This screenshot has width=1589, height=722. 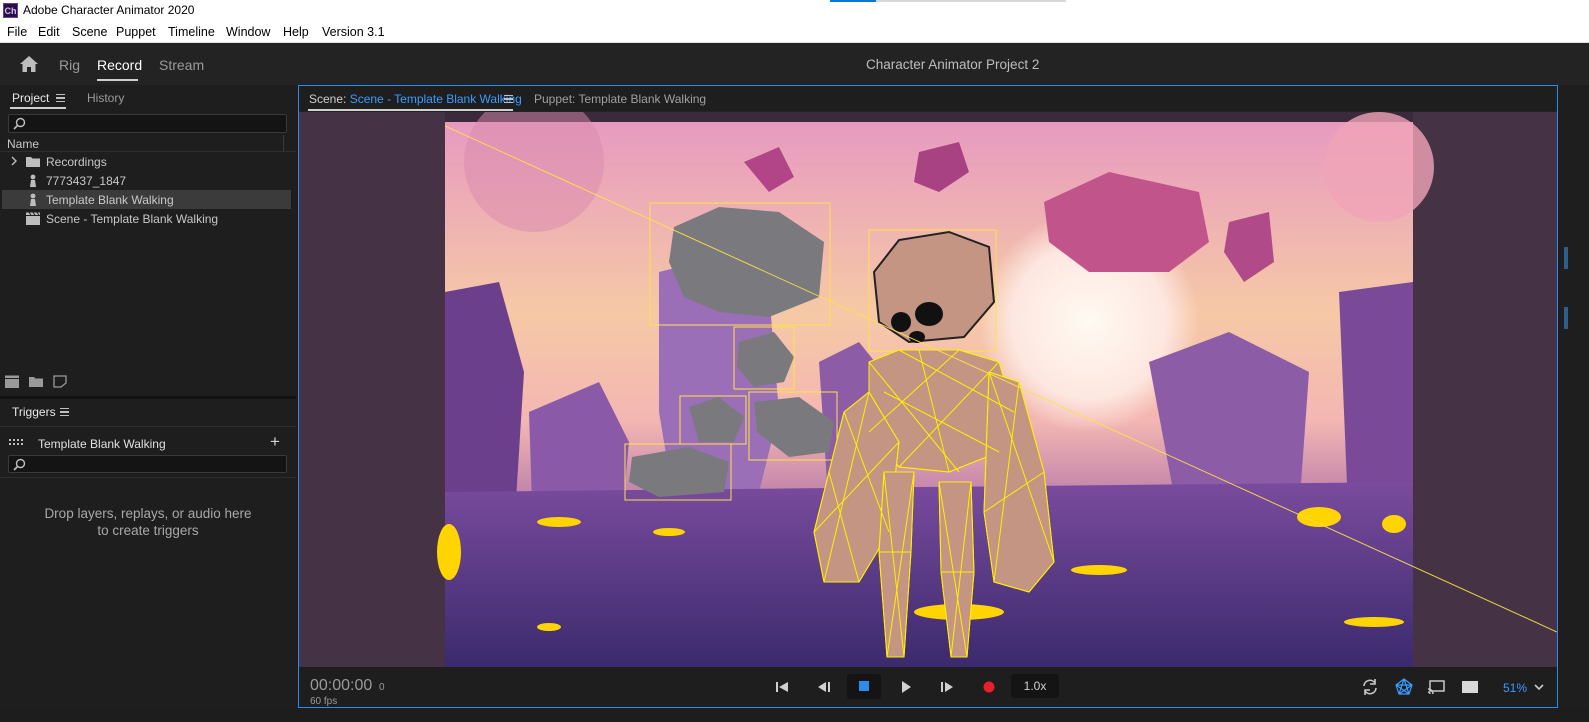 What do you see at coordinates (1539, 687) in the screenshot?
I see `chevron-down-icon` at bounding box center [1539, 687].